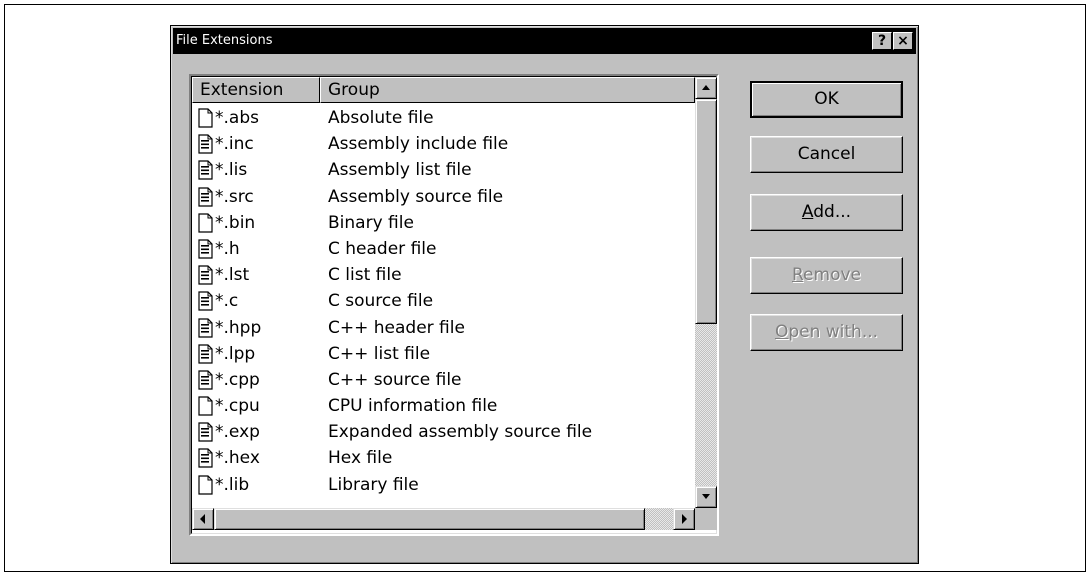 Image resolution: width=1092 pixels, height=577 pixels. I want to click on add-mnemonic: A, so click(807, 212).